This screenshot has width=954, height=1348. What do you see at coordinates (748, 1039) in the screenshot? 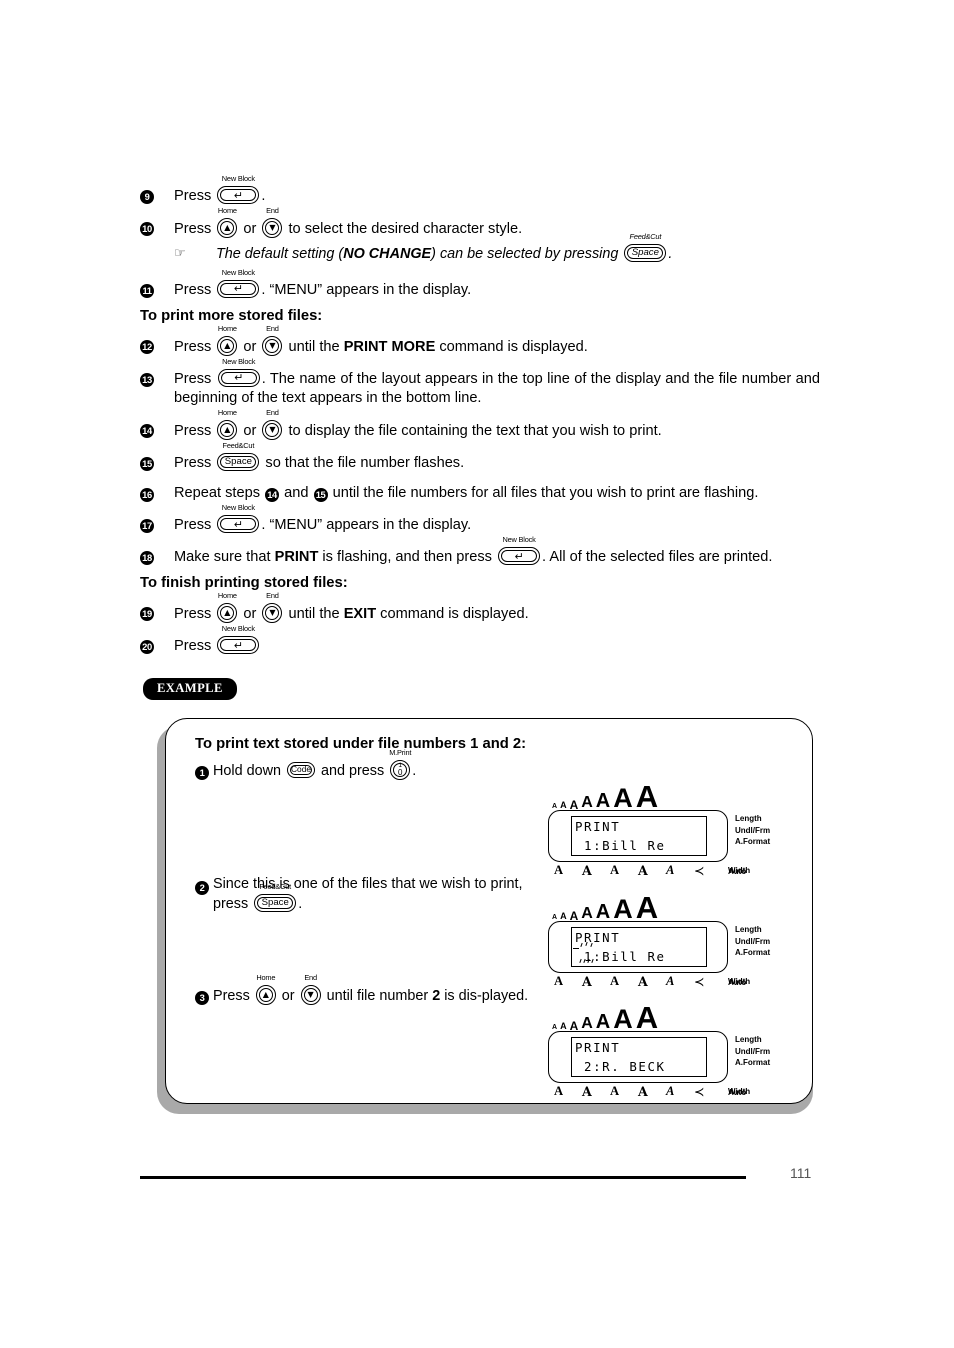
I see `lcd-side-label: Length` at bounding box center [748, 1039].